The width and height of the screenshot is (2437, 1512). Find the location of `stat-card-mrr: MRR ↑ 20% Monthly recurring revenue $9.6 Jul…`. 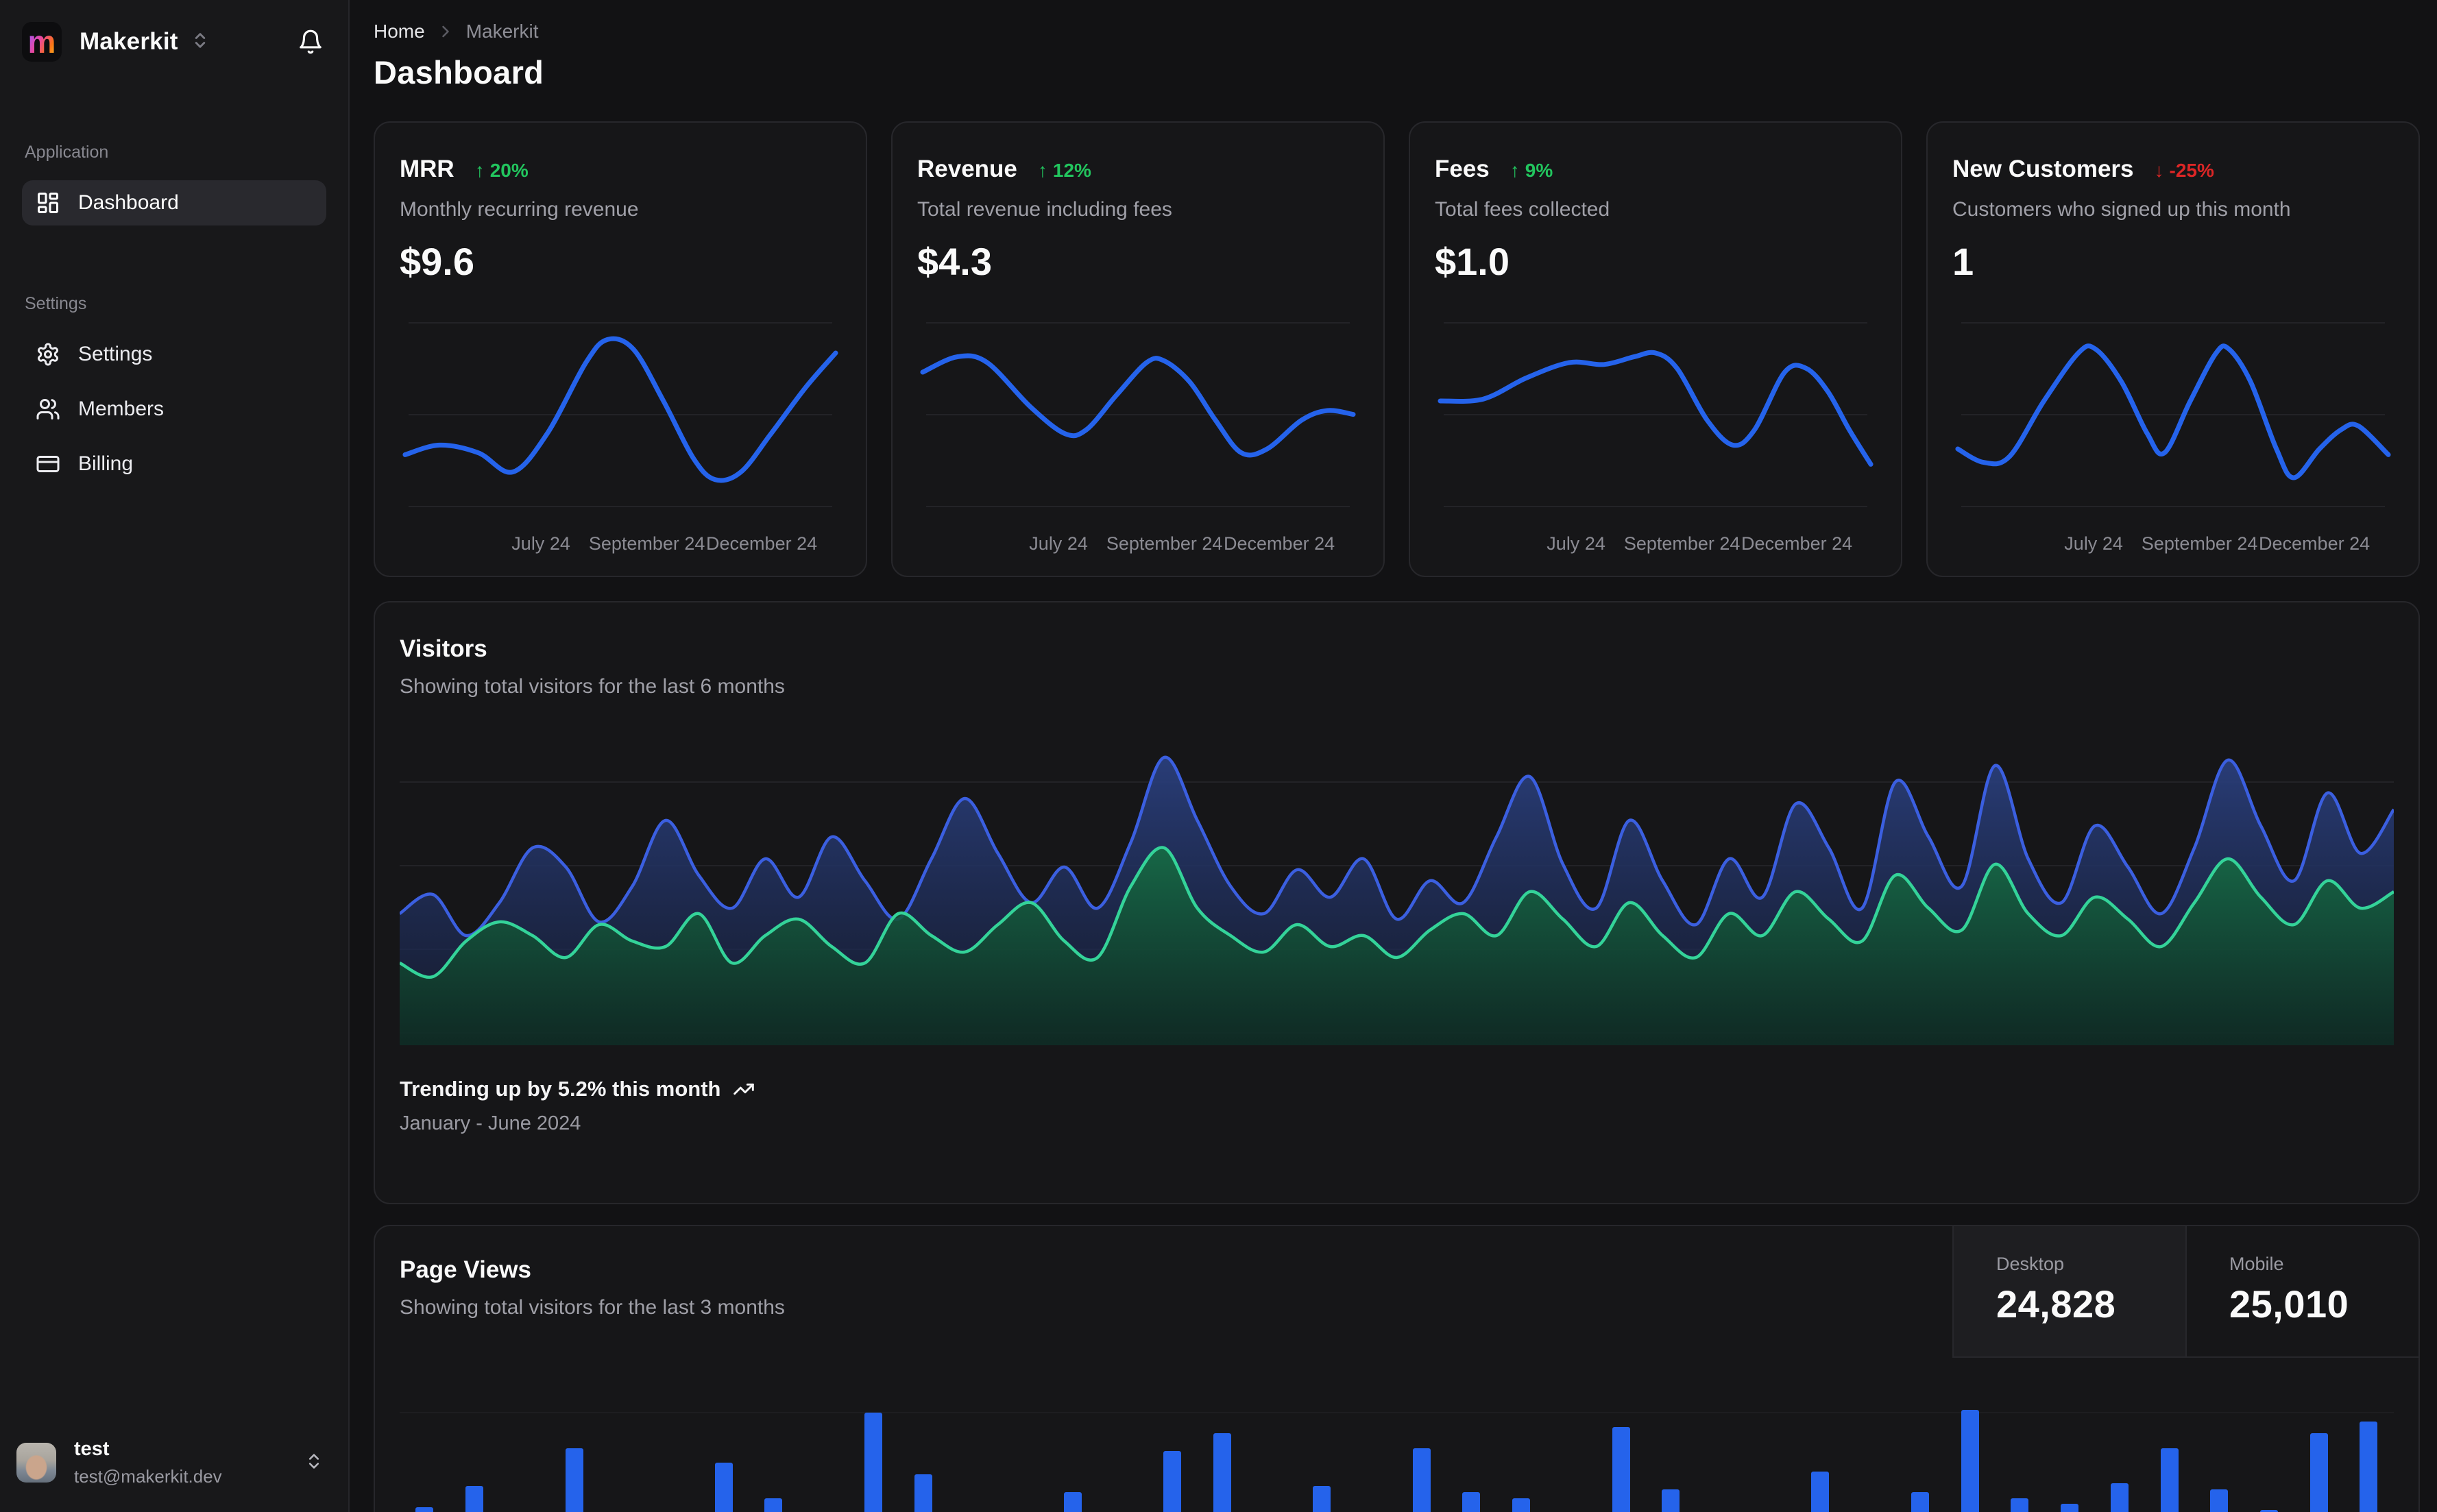

stat-card-mrr: MRR ↑ 20% Monthly recurring revenue $9.6 Jul… is located at coordinates (621, 349).